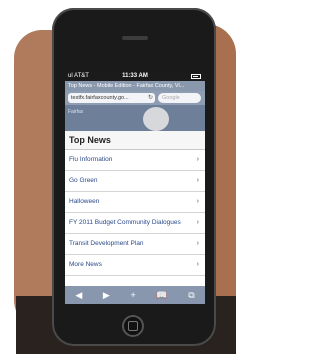 Image resolution: width=320 pixels, height=354 pixels. What do you see at coordinates (135, 38) in the screenshot?
I see `speaker-grille` at bounding box center [135, 38].